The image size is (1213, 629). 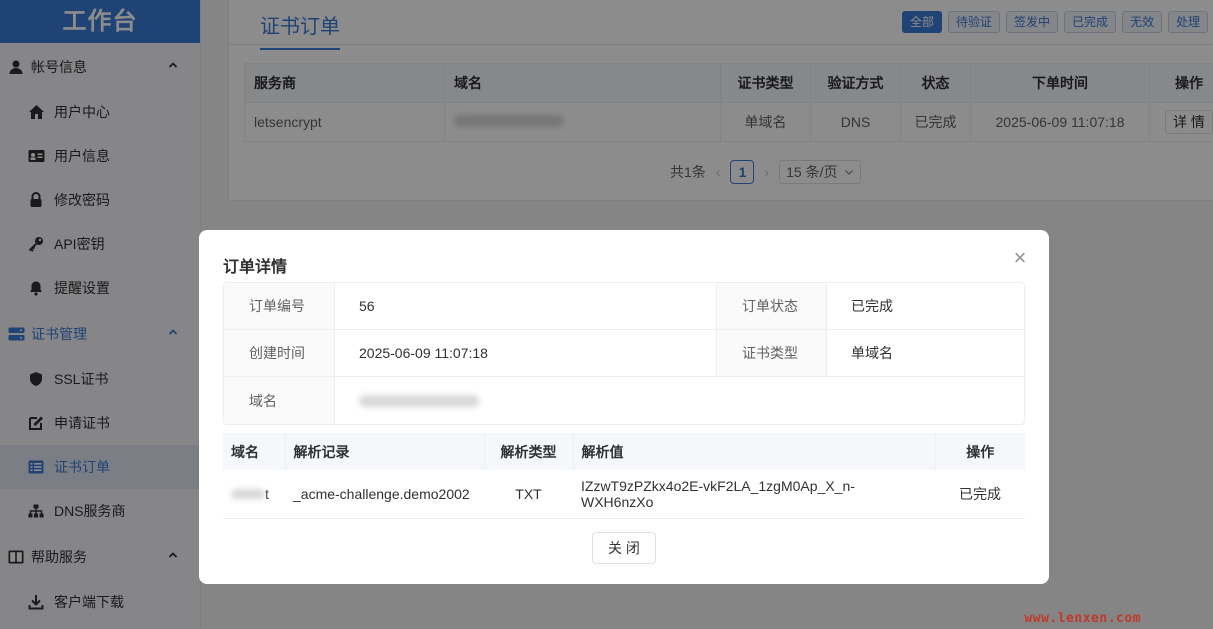 What do you see at coordinates (526, 353) in the screenshot?
I see `created-time-value: 2025-06-09 11:07:18` at bounding box center [526, 353].